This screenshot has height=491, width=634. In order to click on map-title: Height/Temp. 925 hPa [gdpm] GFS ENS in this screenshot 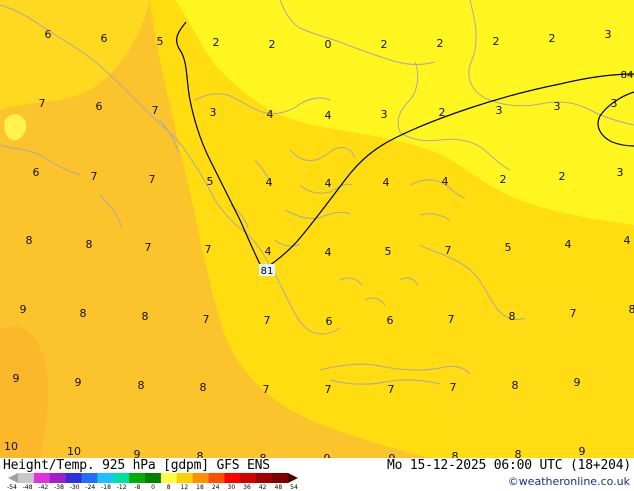, I will do `click(136, 465)`.